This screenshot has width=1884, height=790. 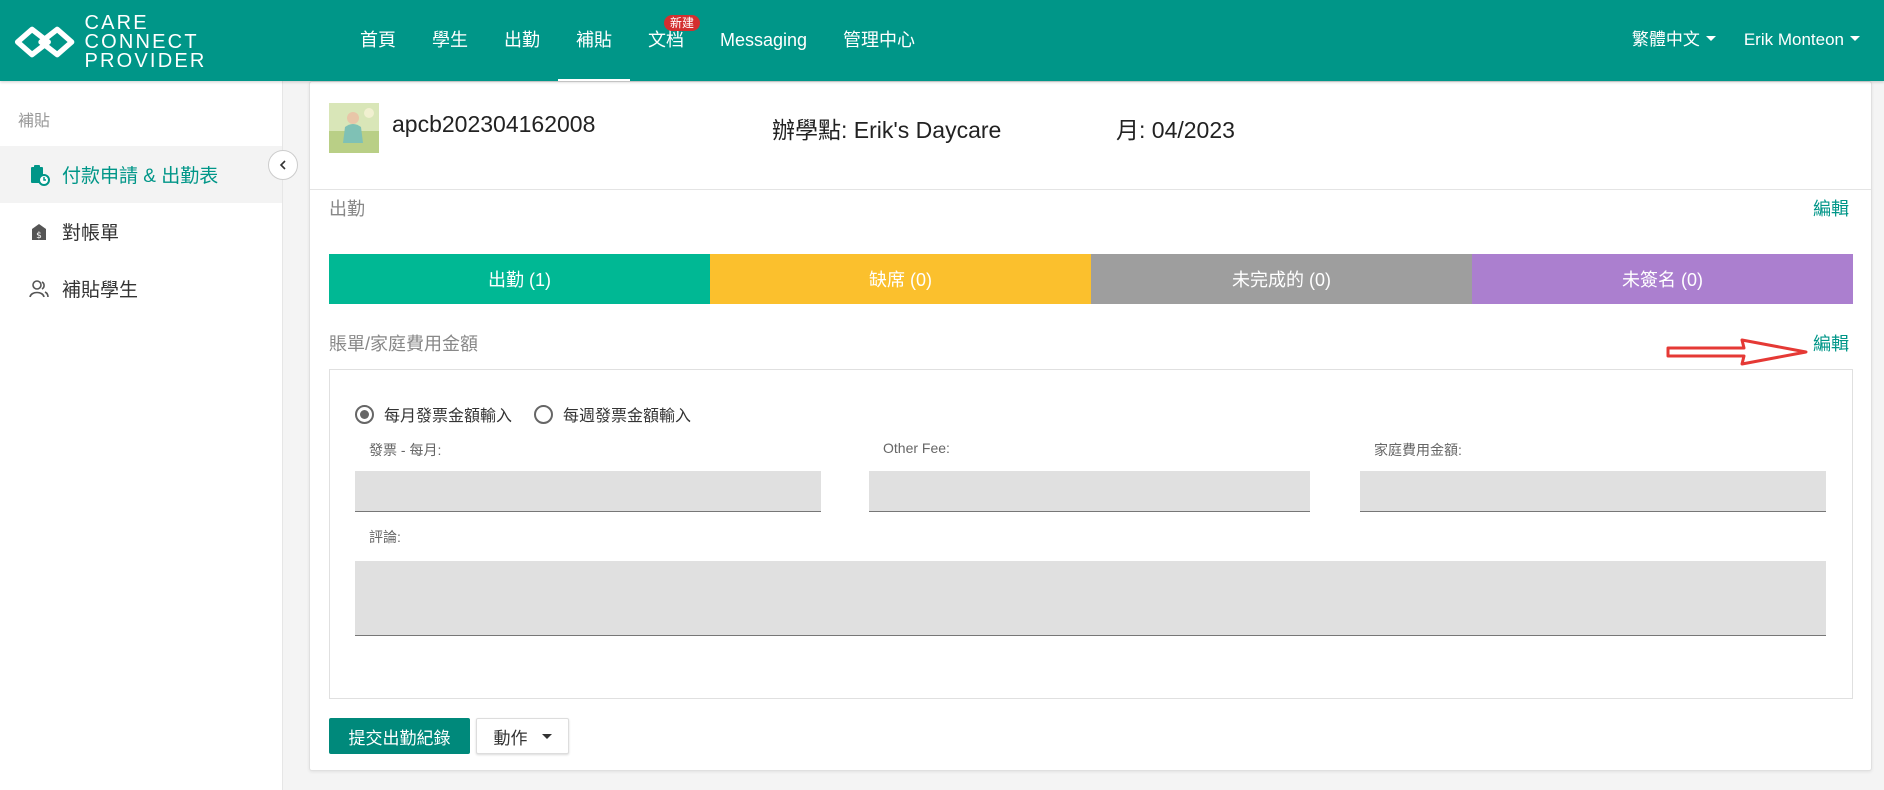 I want to click on statement-icon: $, so click(x=39, y=232).